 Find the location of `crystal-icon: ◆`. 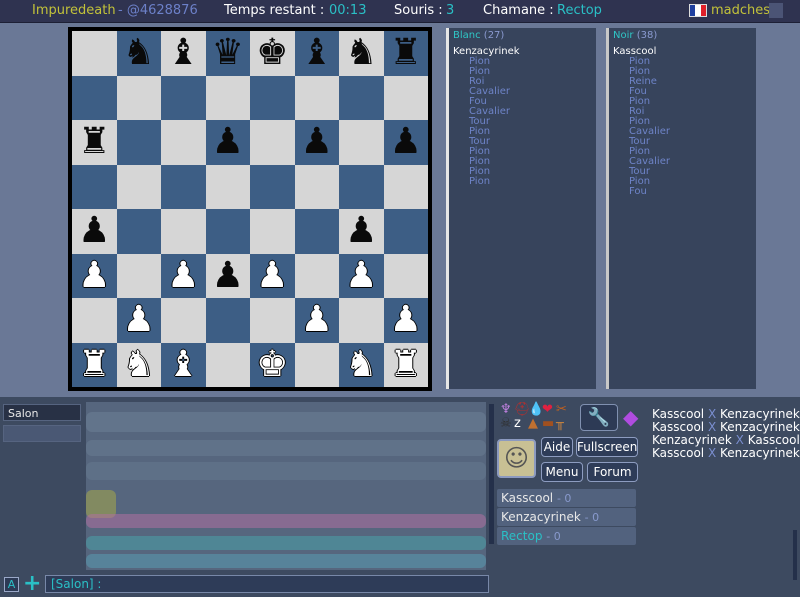

crystal-icon: ◆ is located at coordinates (631, 418).